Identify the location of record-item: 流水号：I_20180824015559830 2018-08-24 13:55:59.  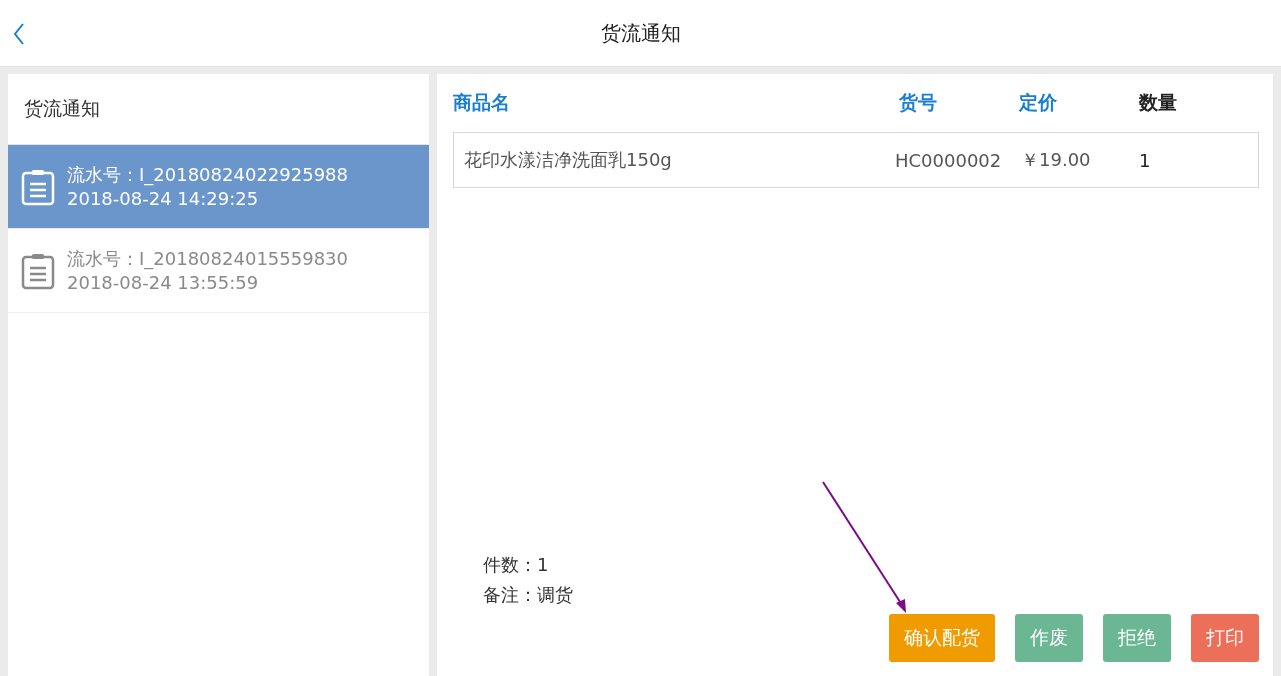
(218, 271).